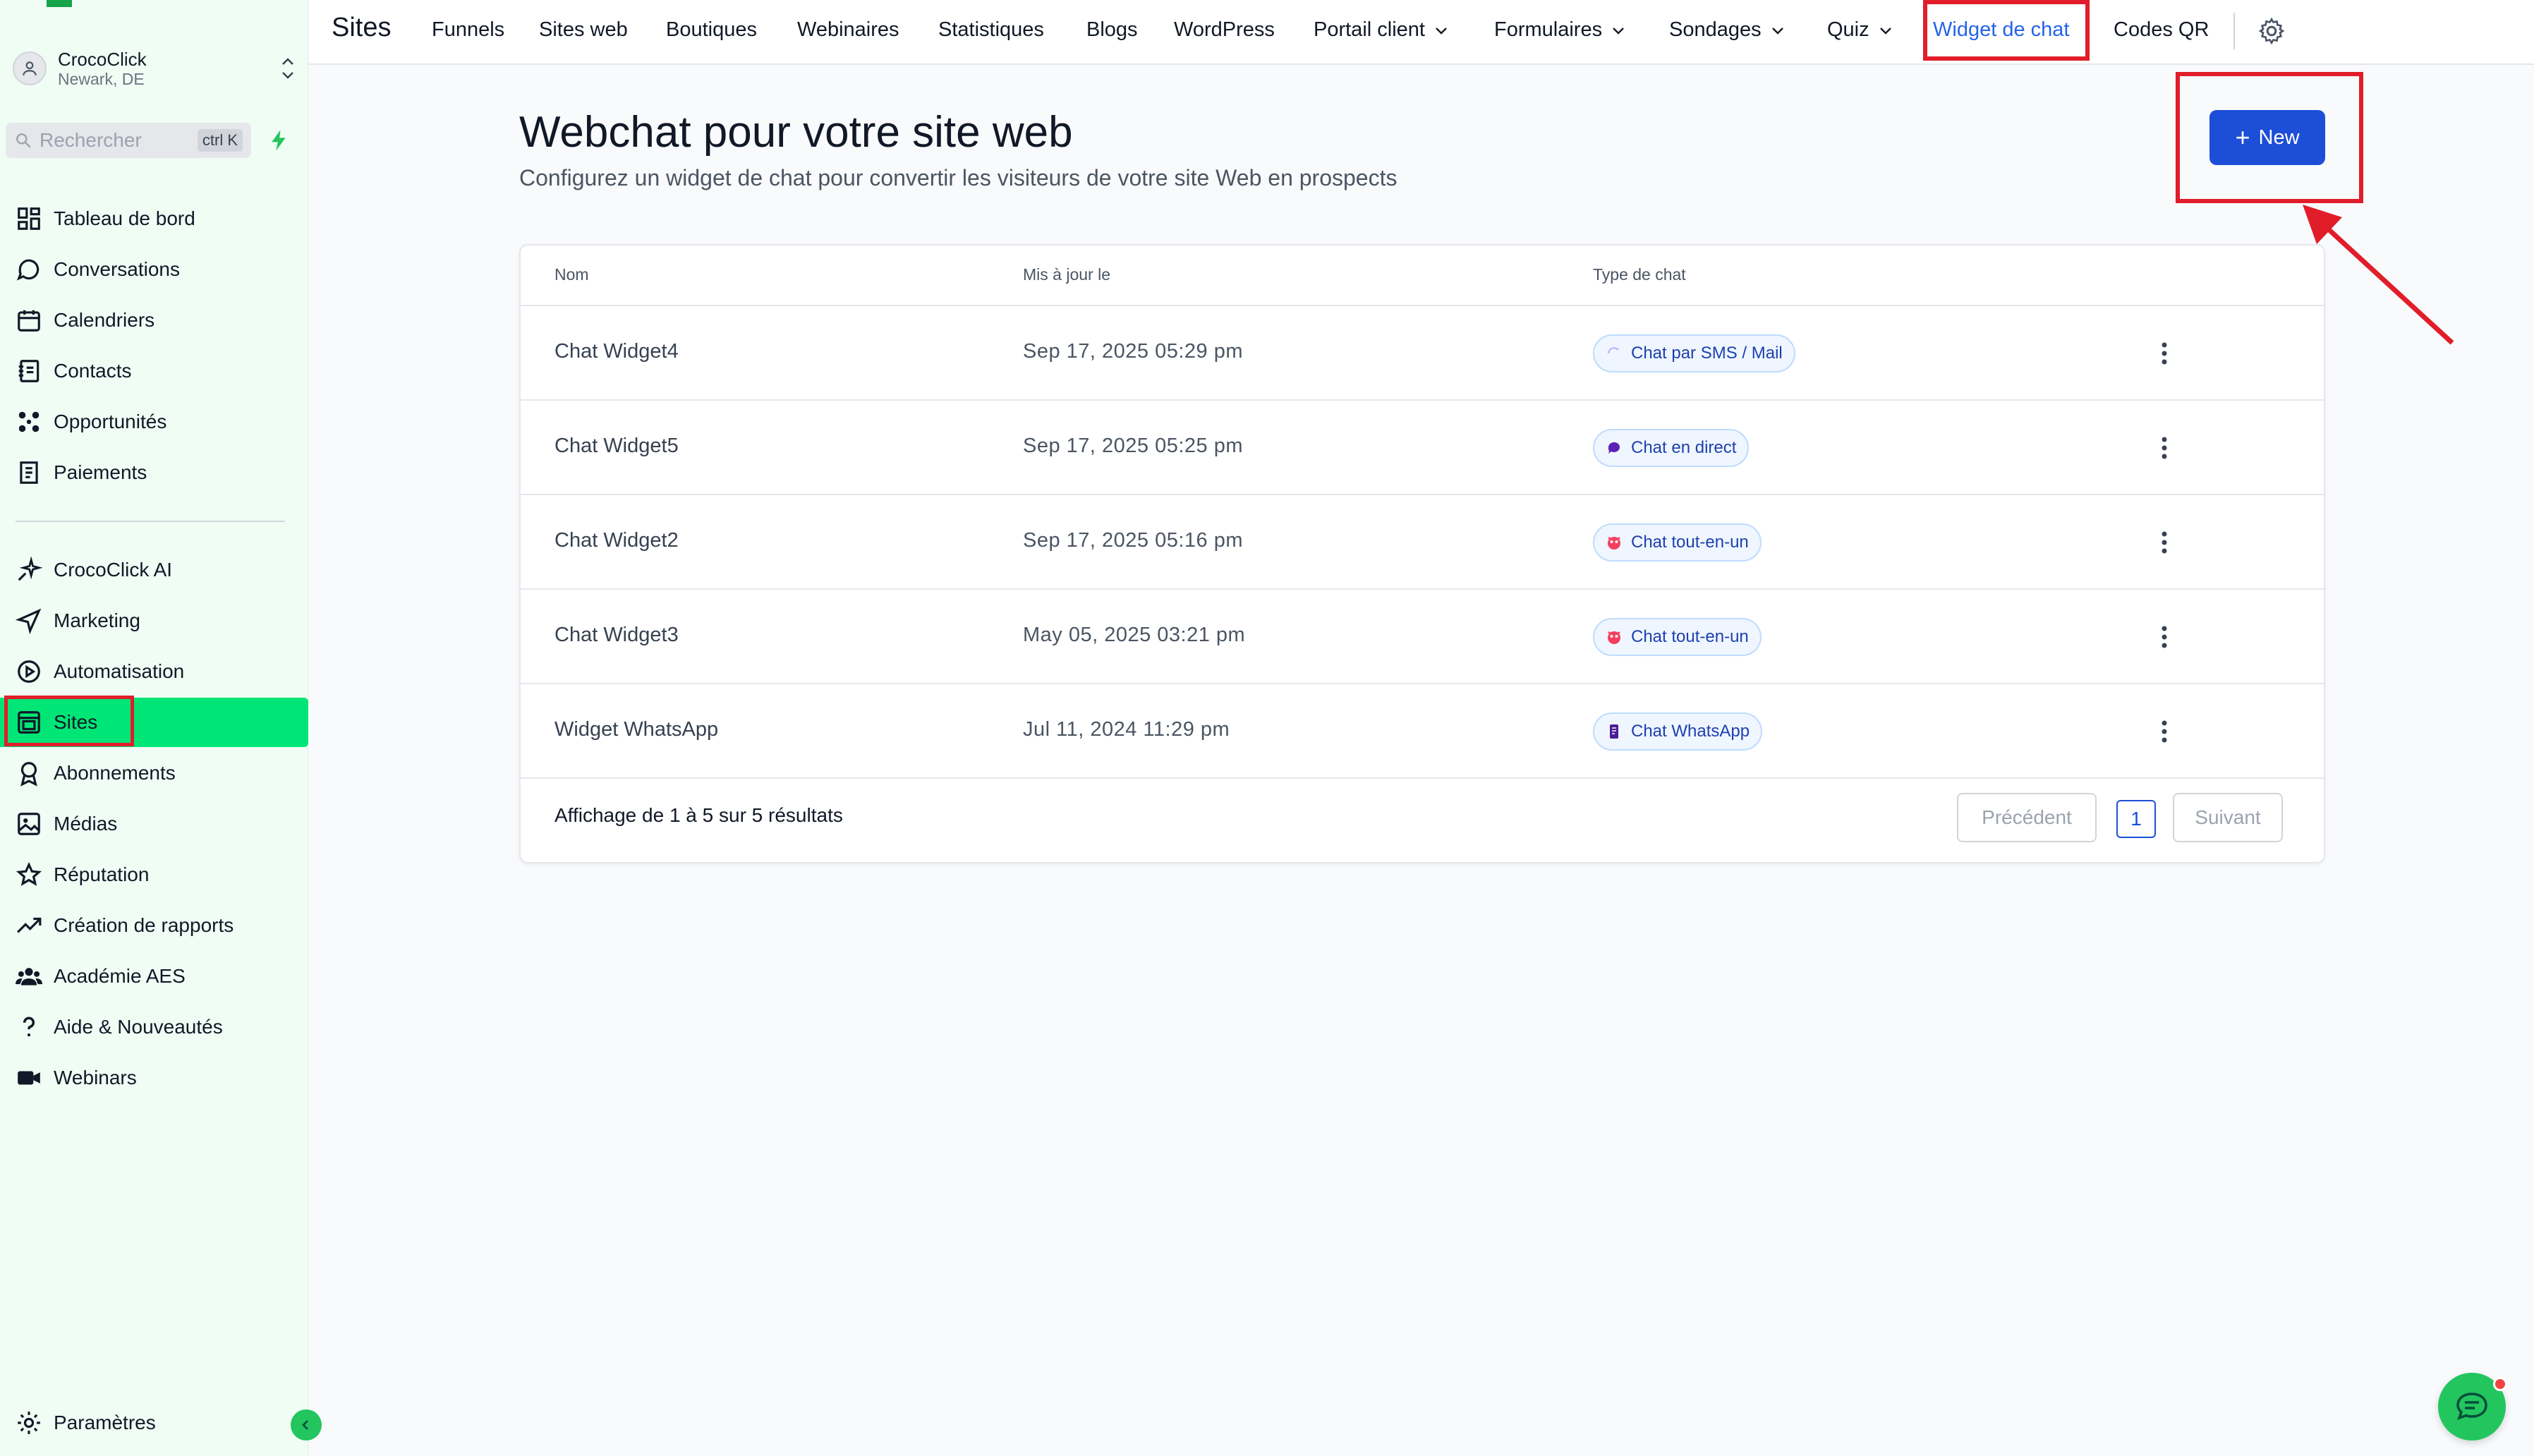 This screenshot has width=2534, height=1456. I want to click on tab-quiz: Quiz, so click(1860, 30).